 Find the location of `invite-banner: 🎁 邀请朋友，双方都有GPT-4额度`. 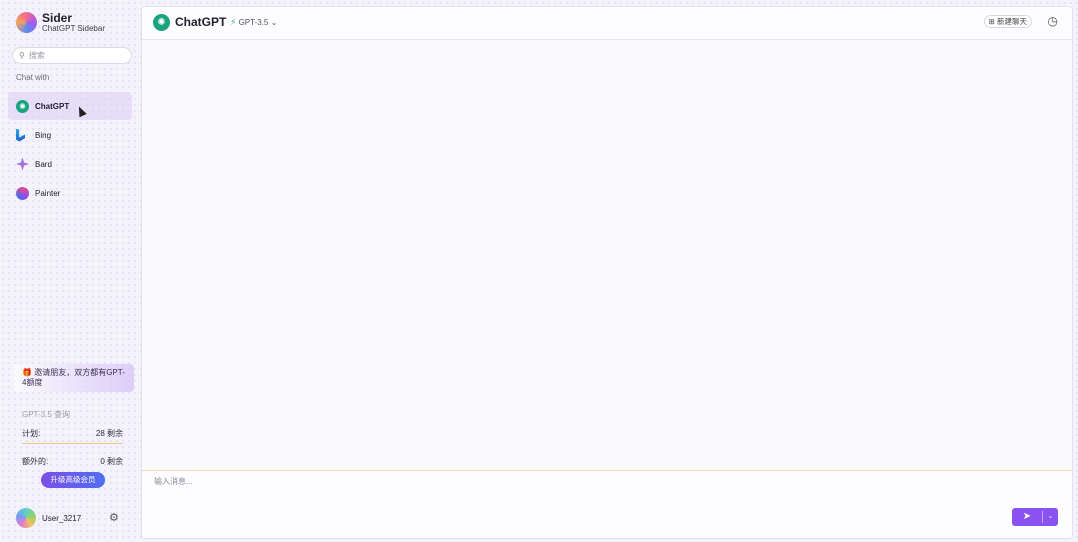

invite-banner: 🎁 邀请朋友，双方都有GPT-4额度 is located at coordinates (74, 378).